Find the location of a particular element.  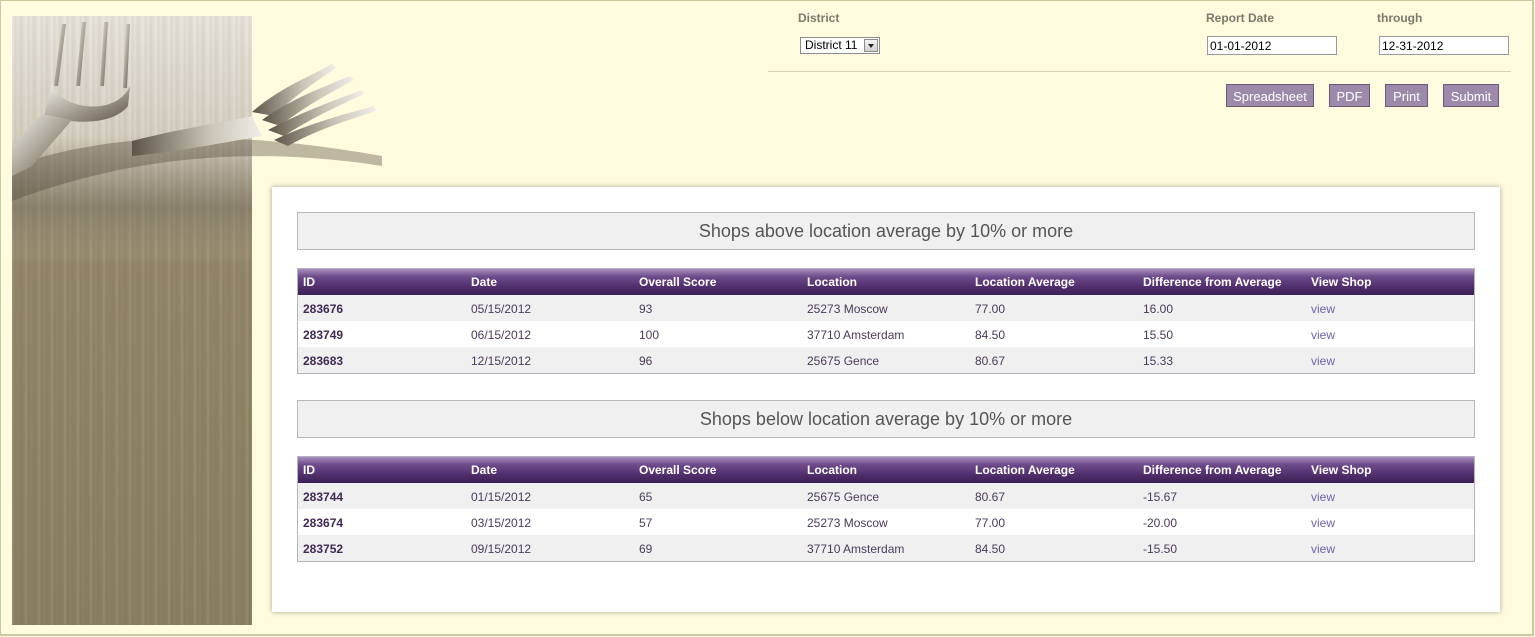

cell-date: 09/15/2012 is located at coordinates (501, 549).